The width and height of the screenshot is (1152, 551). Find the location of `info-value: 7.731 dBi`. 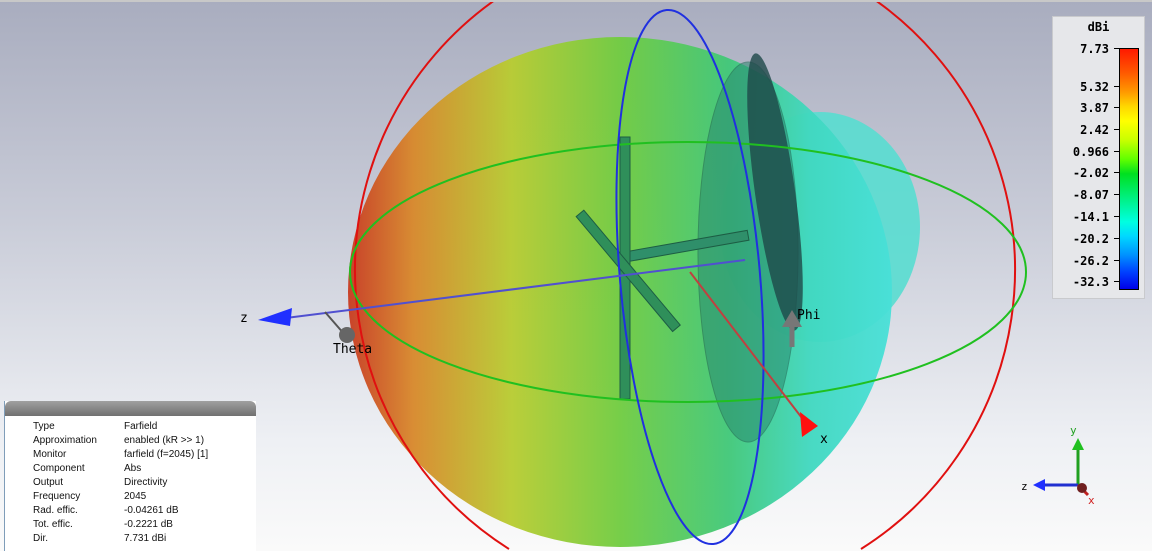

info-value: 7.731 dBi is located at coordinates (145, 538).